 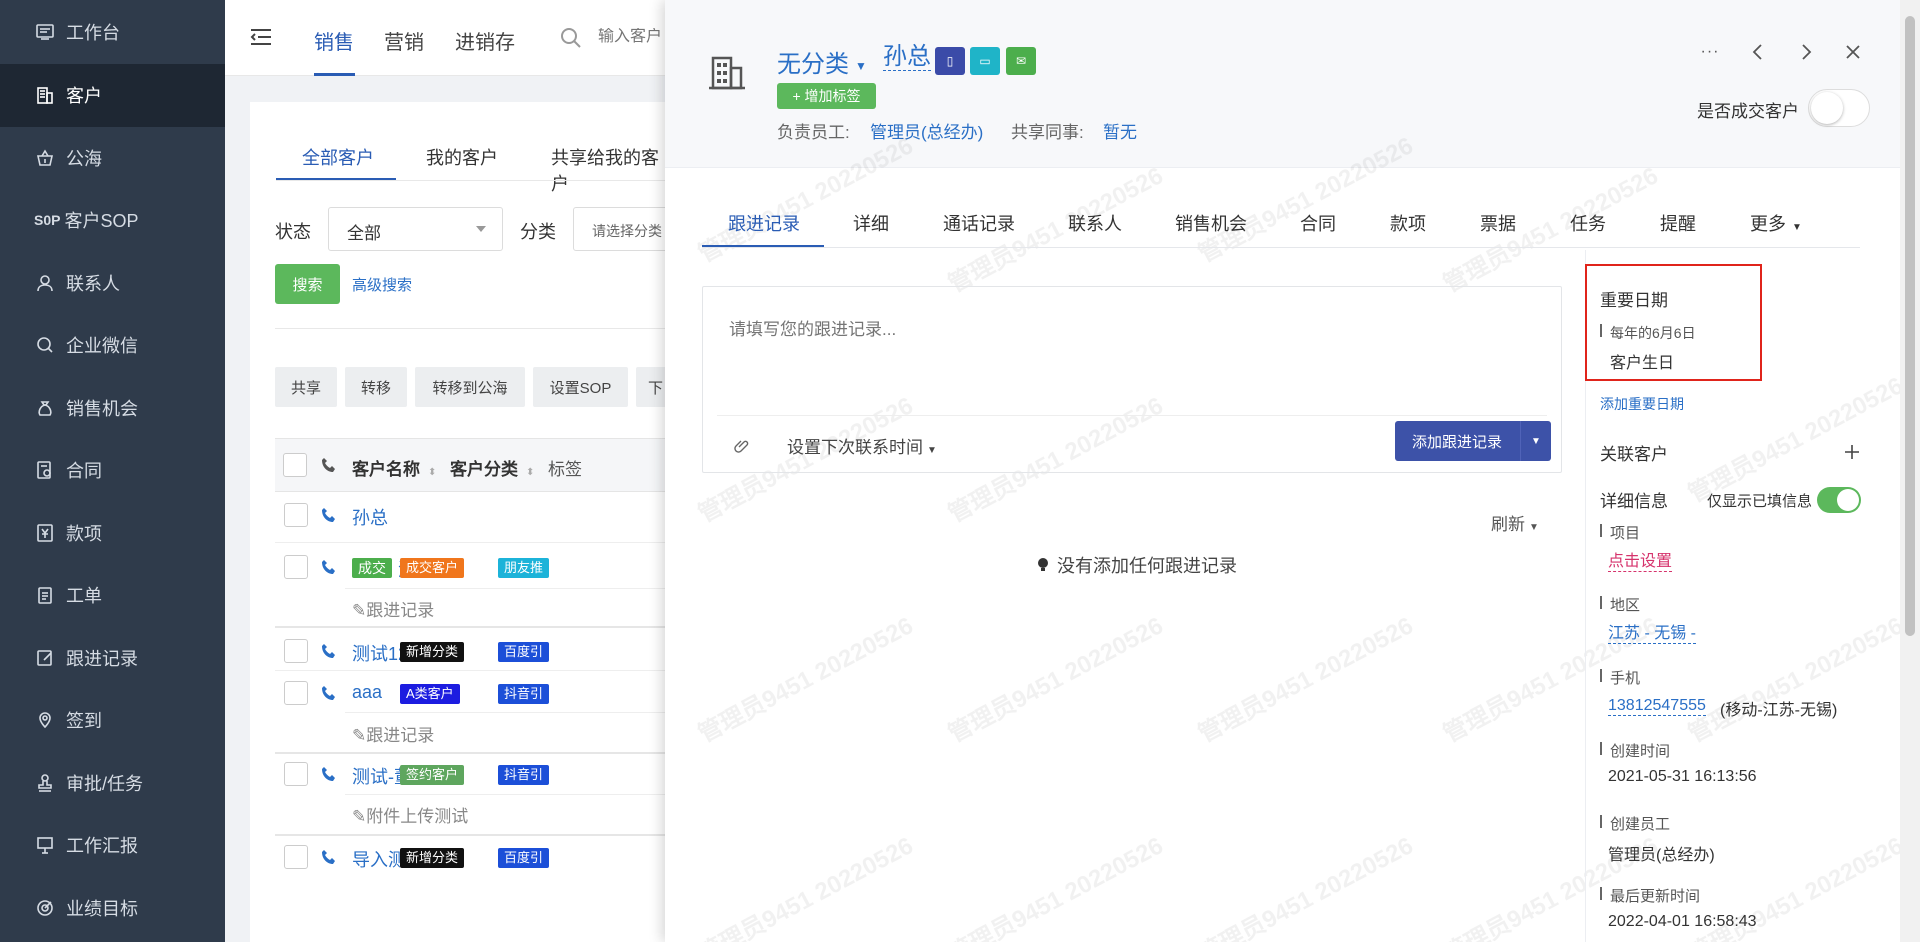 What do you see at coordinates (741, 445) in the screenshot?
I see `attachment-icon` at bounding box center [741, 445].